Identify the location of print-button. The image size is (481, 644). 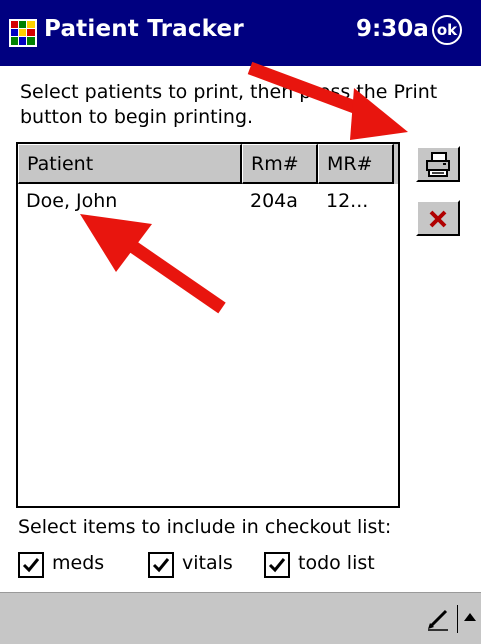
(438, 164).